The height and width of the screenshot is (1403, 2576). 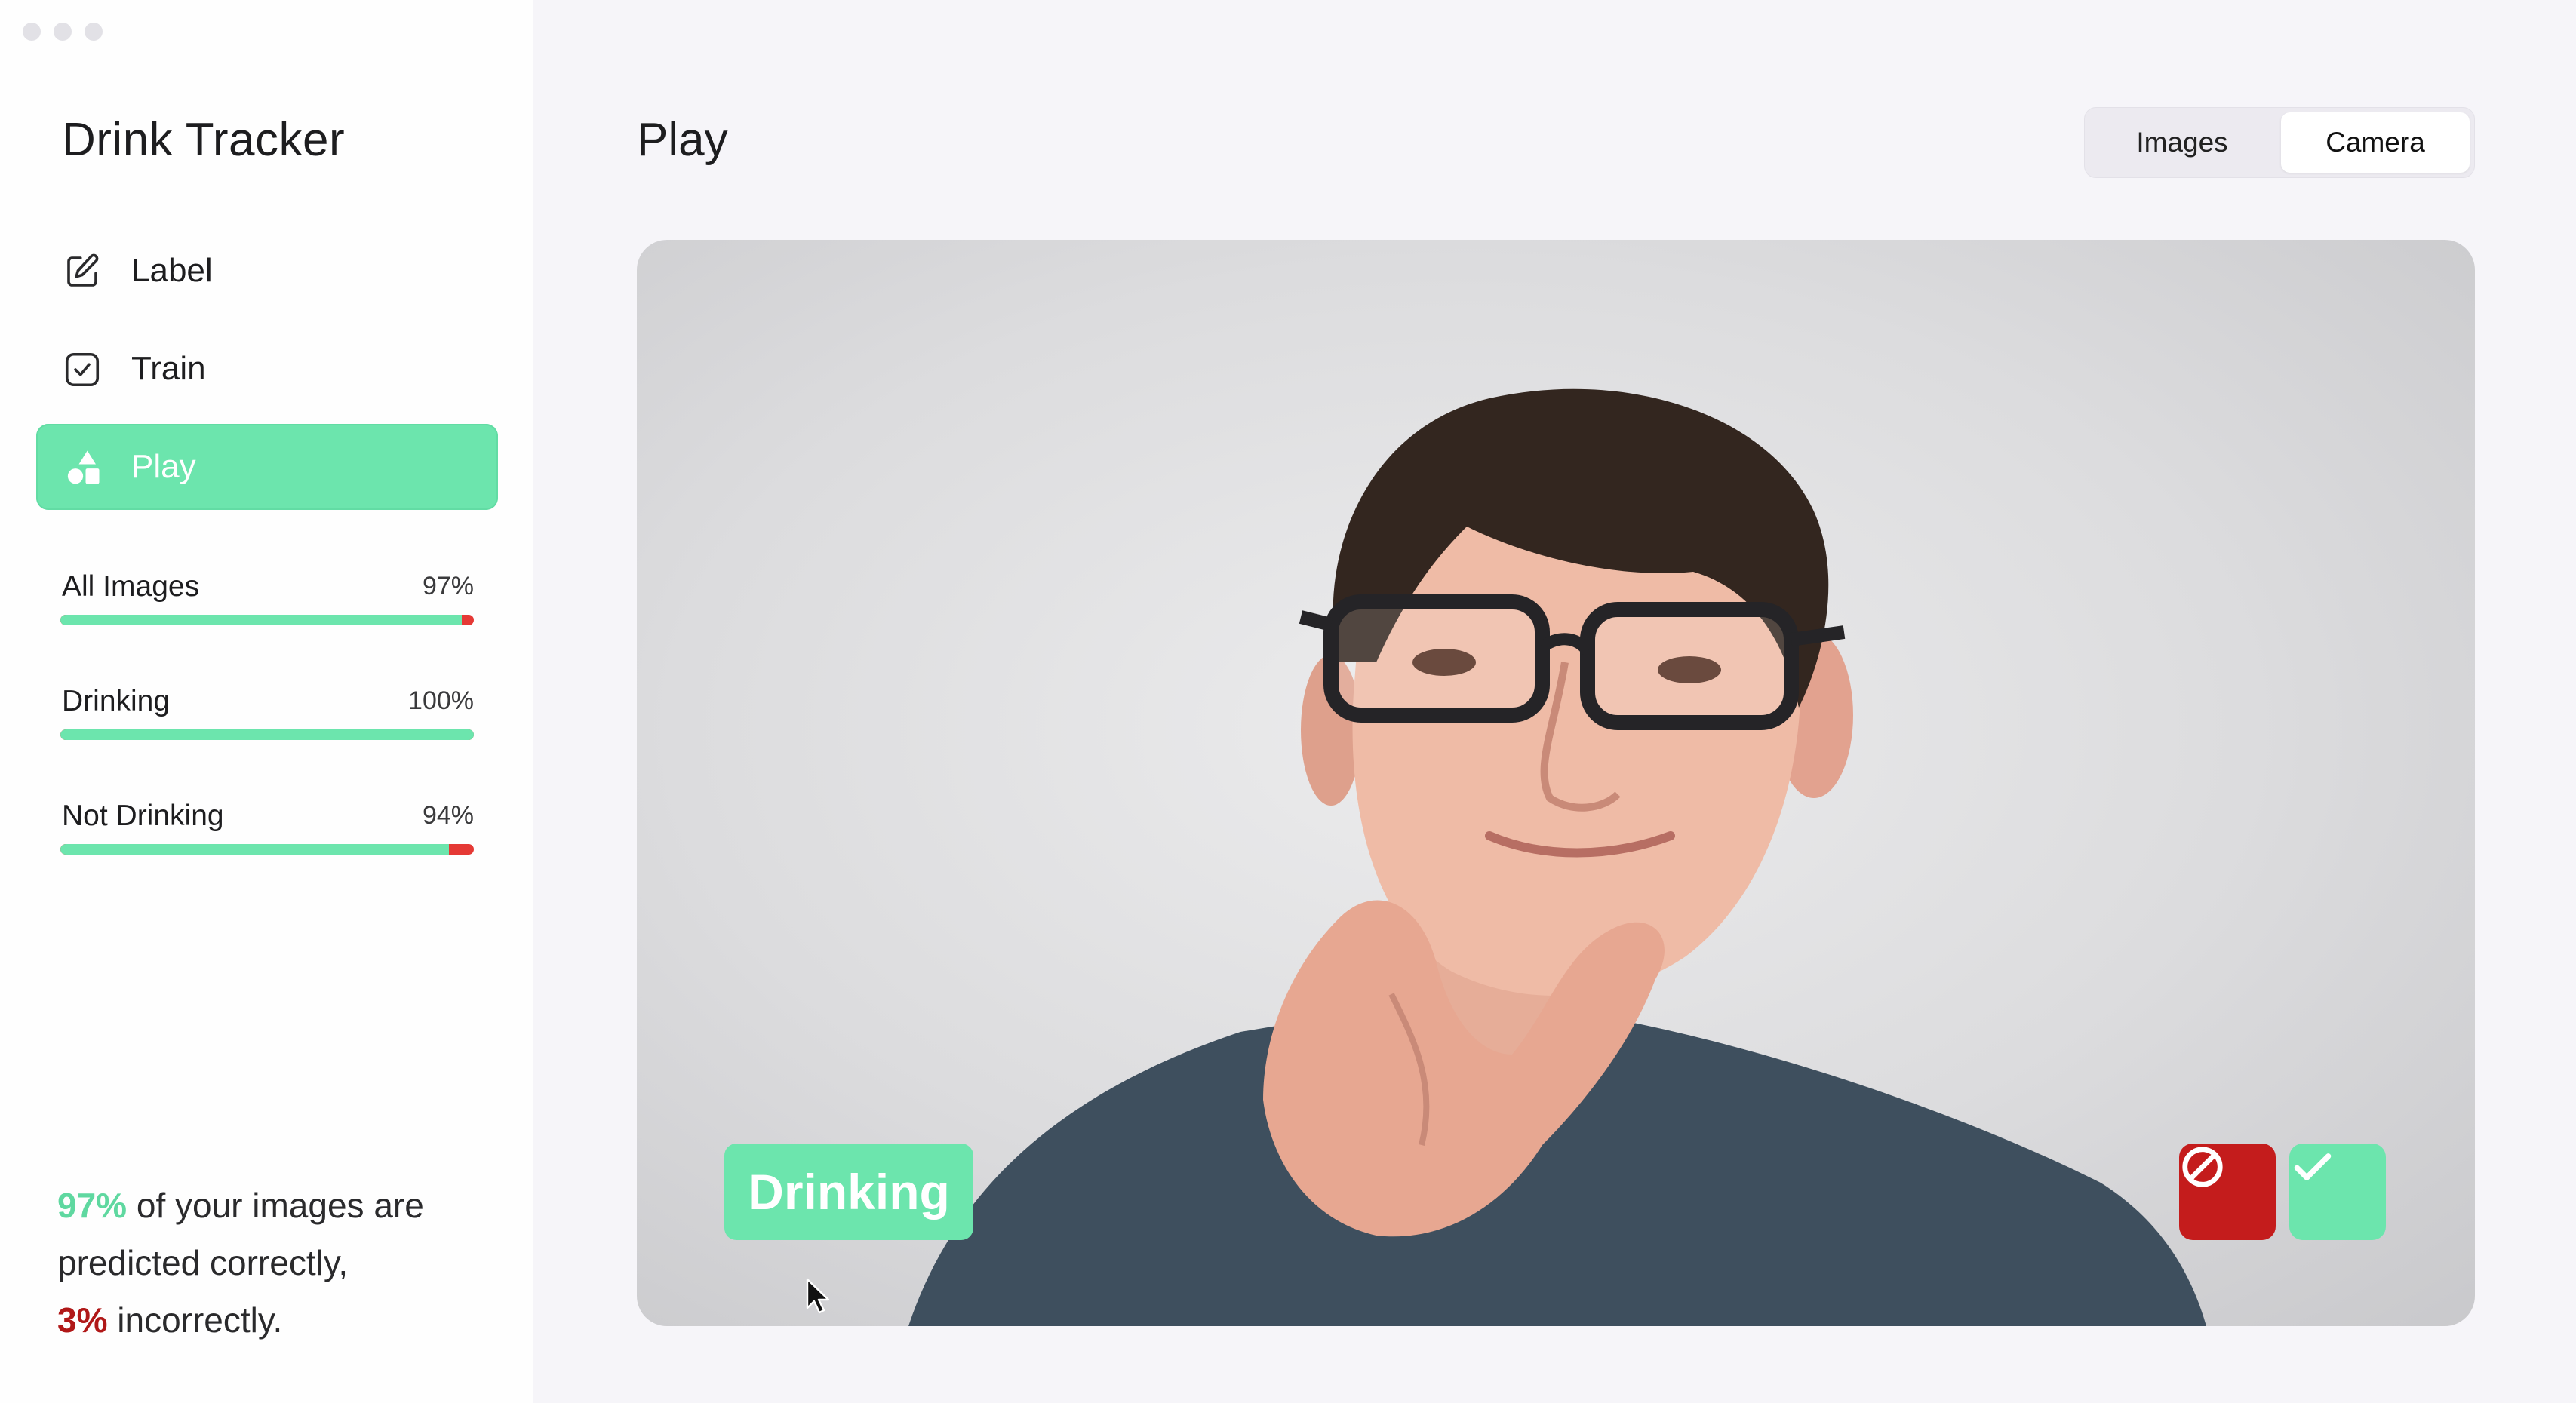 What do you see at coordinates (83, 467) in the screenshot?
I see `shapes-icon` at bounding box center [83, 467].